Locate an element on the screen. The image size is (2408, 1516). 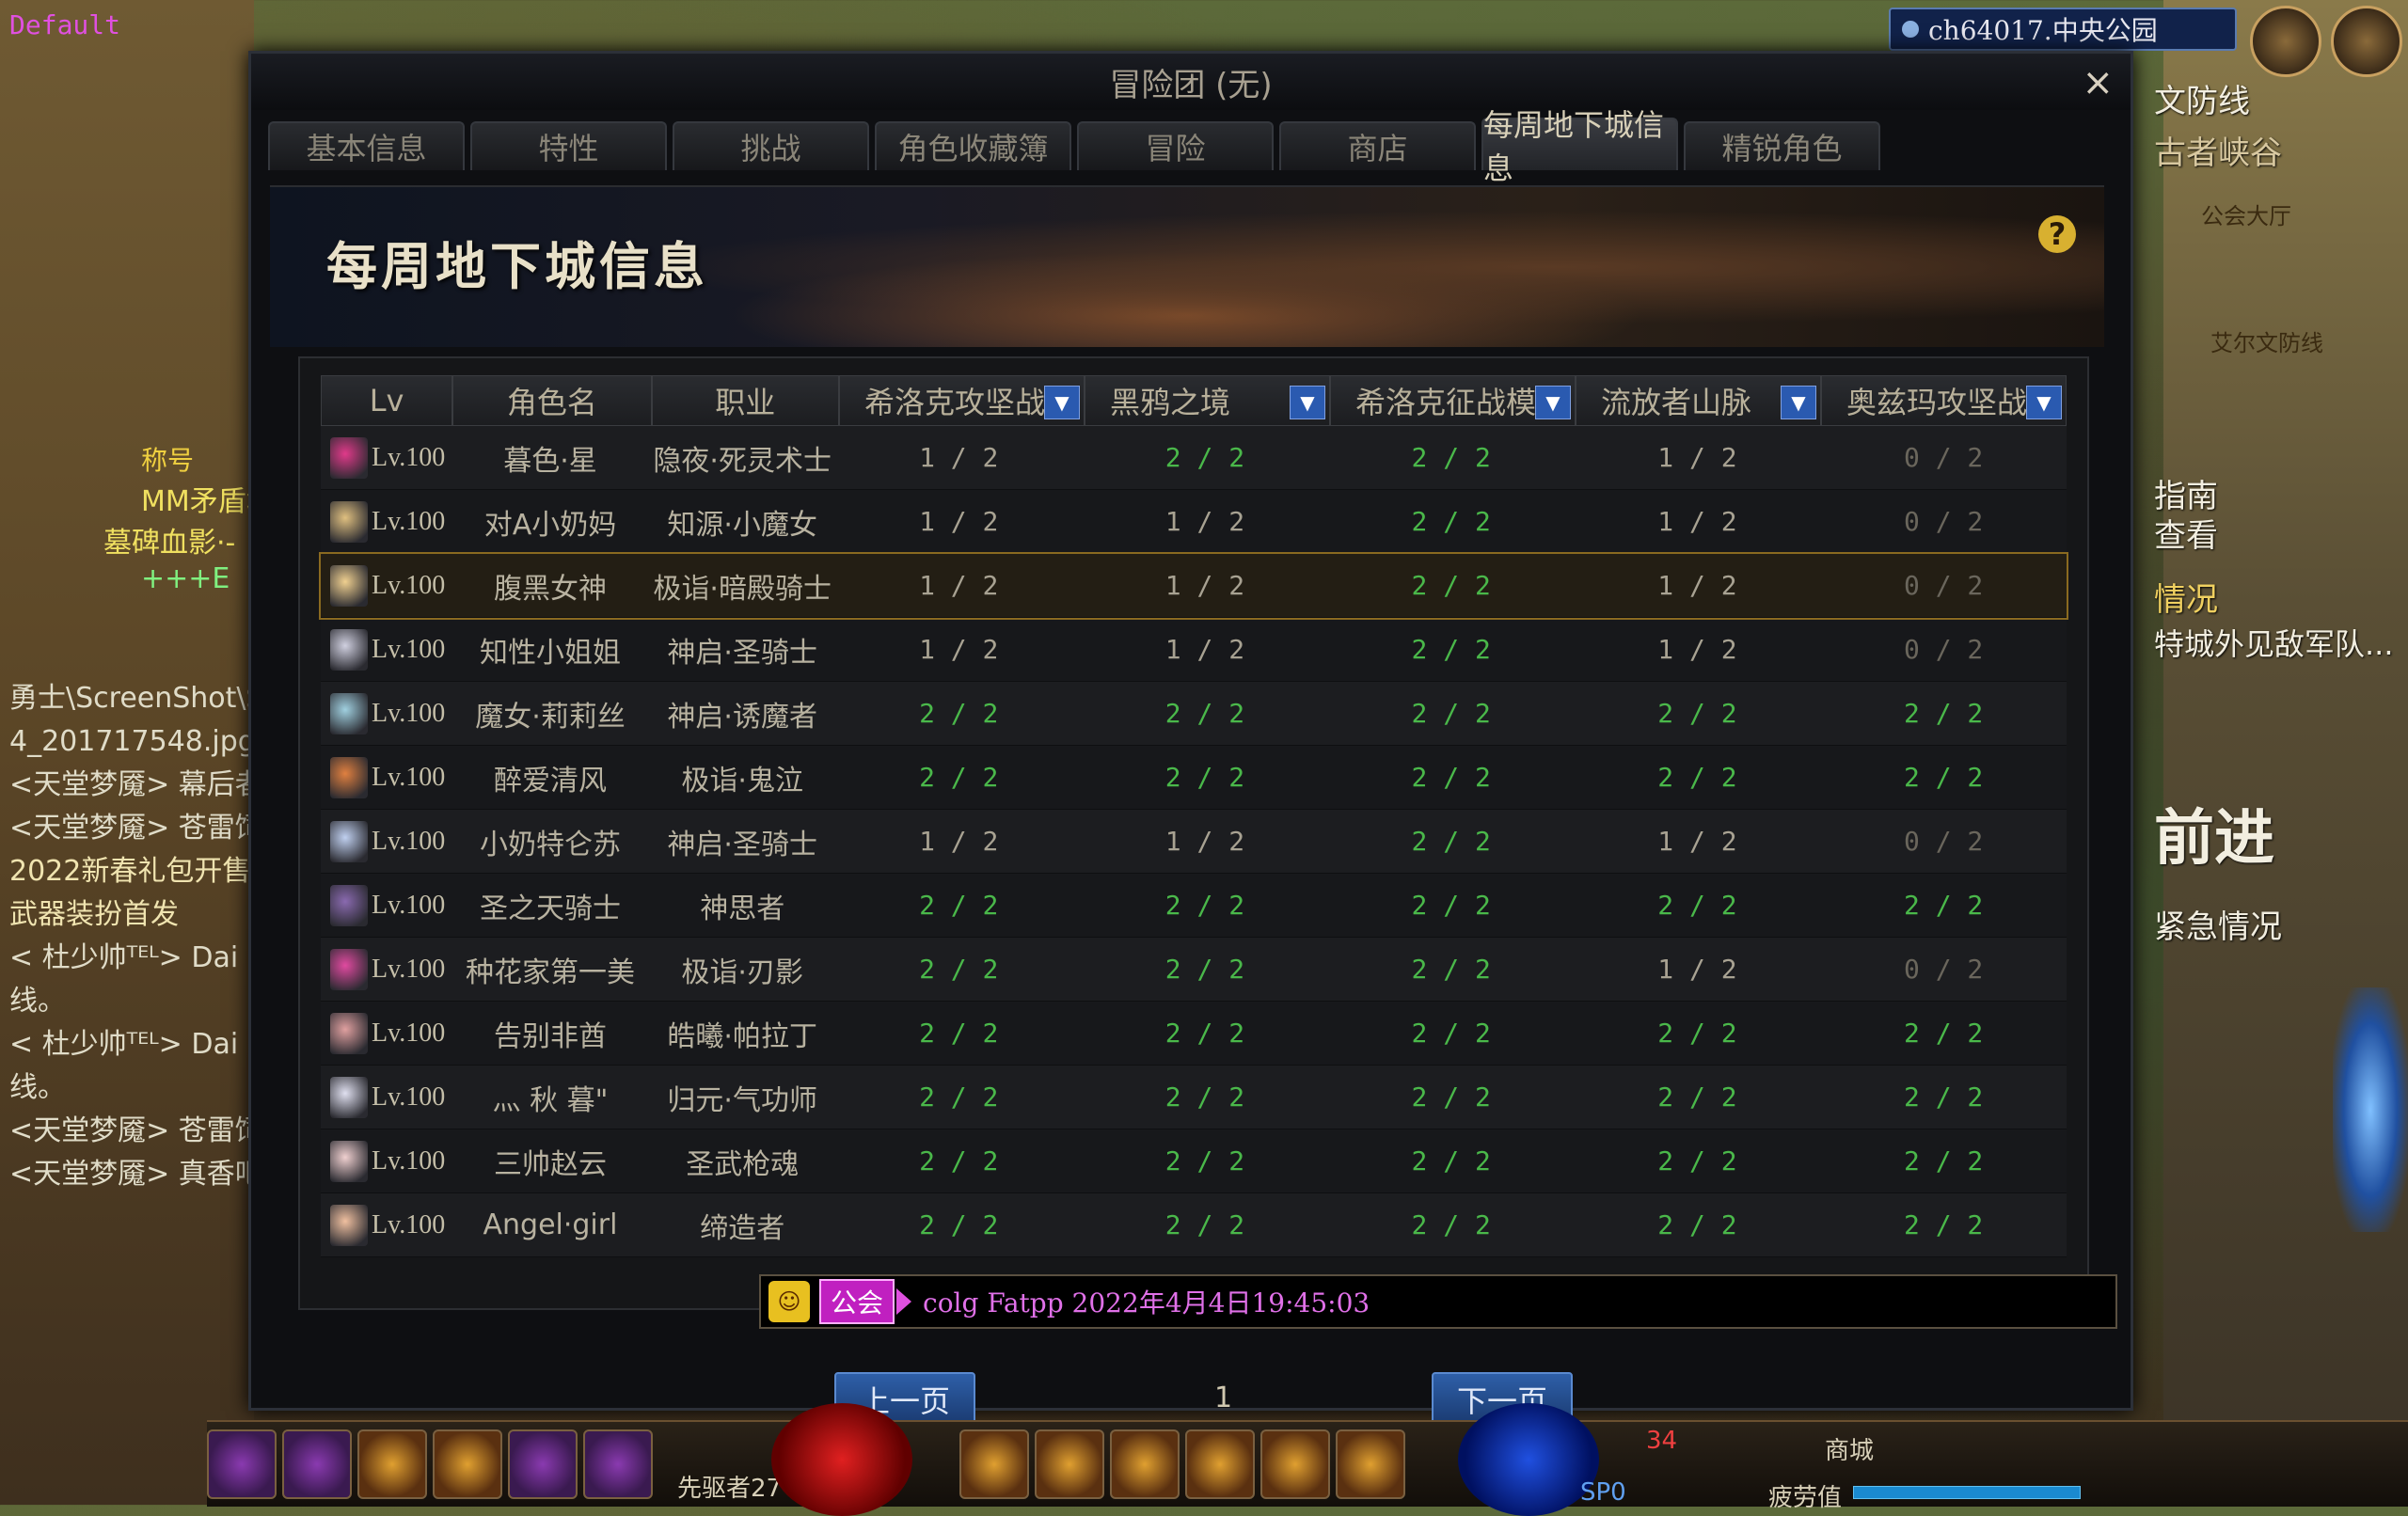
map-label: 公会大厅 is located at coordinates (2246, 213).